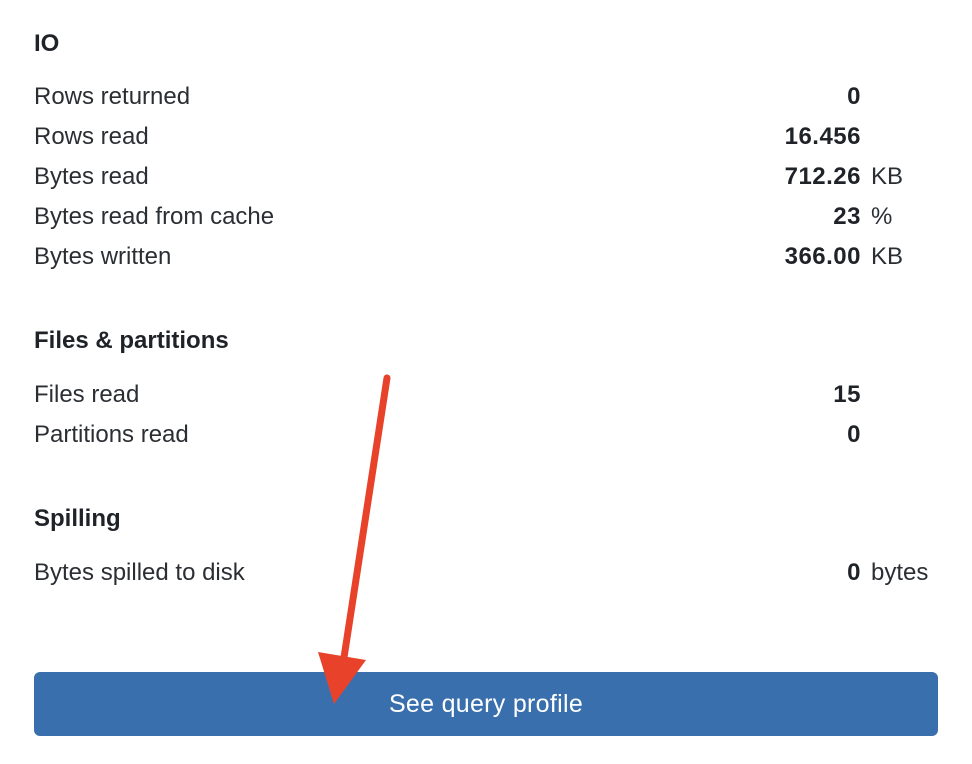 This screenshot has width=972, height=764. I want to click on metric-unit: %, so click(882, 216).